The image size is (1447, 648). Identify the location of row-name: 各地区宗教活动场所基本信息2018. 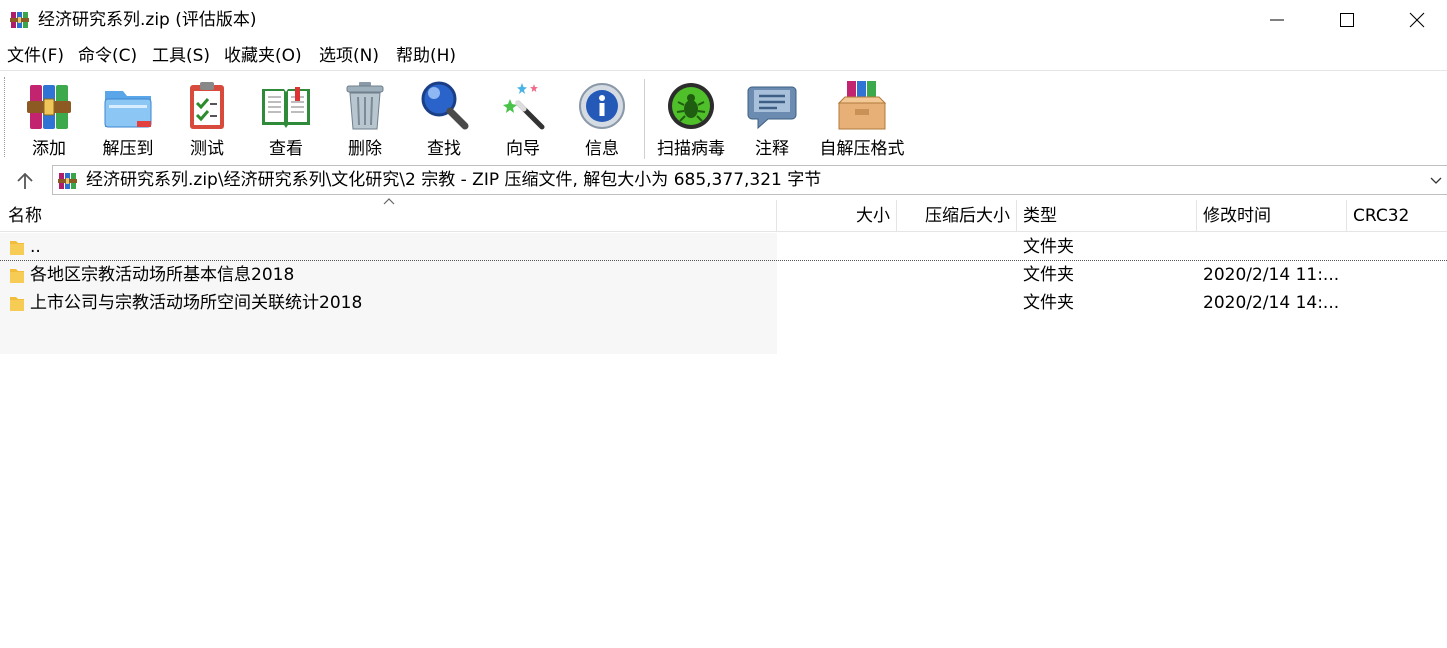
(162, 275).